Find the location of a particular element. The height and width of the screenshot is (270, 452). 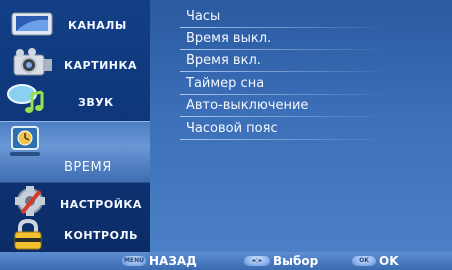

bottom-hint-bar: MENU НАЗАД ◂◇▸ Выбор OK OK is located at coordinates (226, 261).